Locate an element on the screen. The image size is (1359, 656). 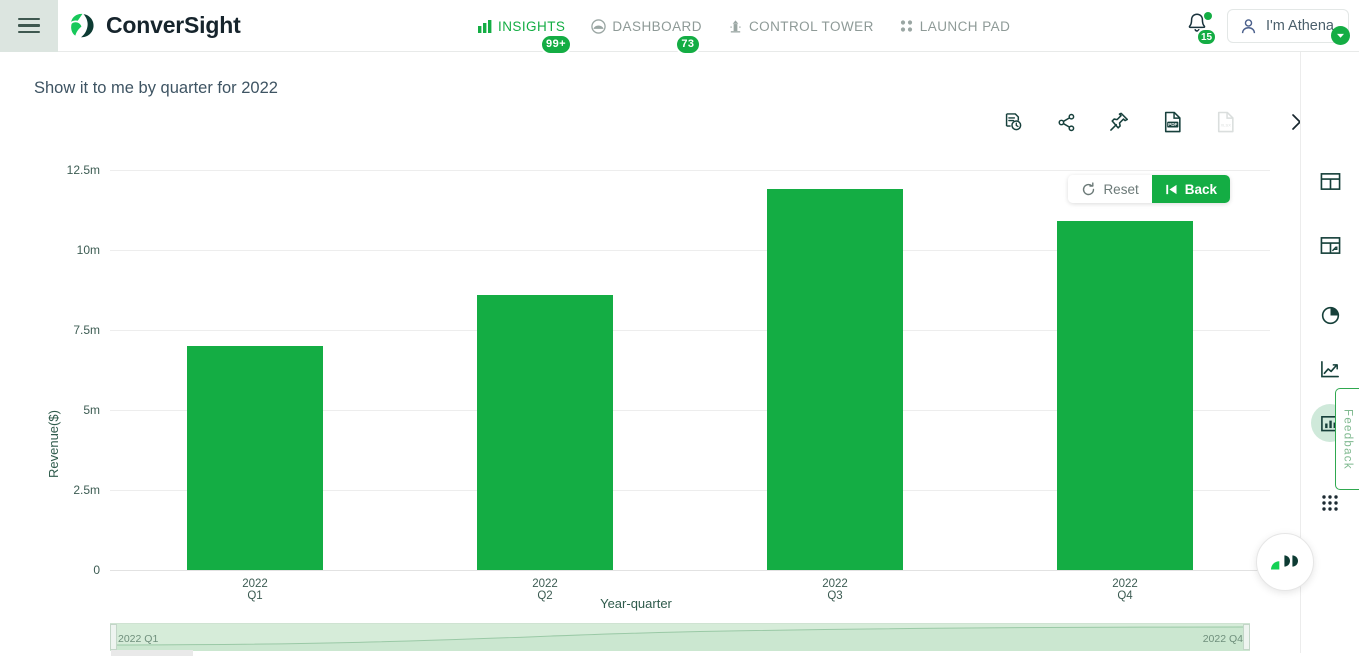
pivot-table-icon is located at coordinates (1330, 245).